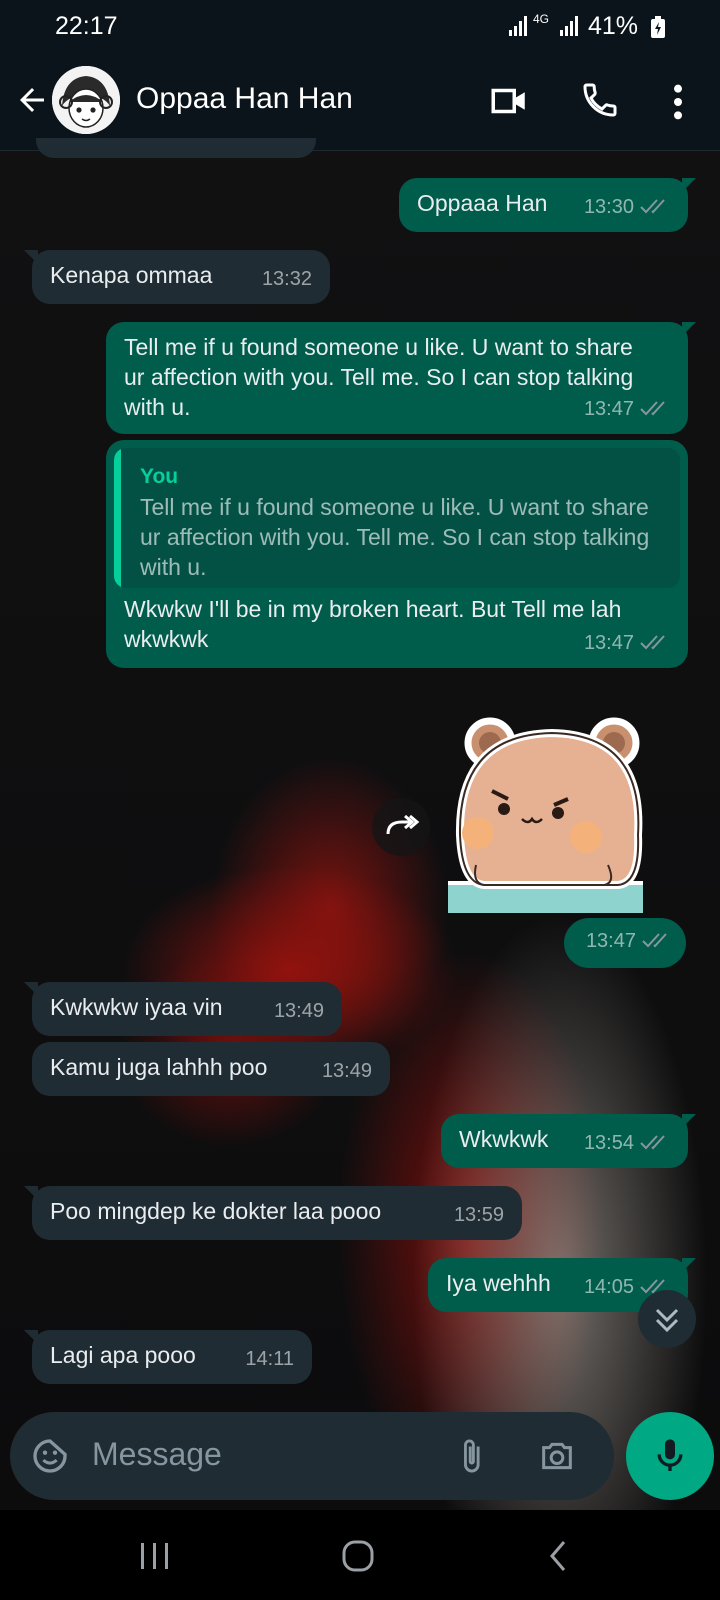 This screenshot has width=720, height=1600. What do you see at coordinates (557, 1456) in the screenshot?
I see `camera-icon` at bounding box center [557, 1456].